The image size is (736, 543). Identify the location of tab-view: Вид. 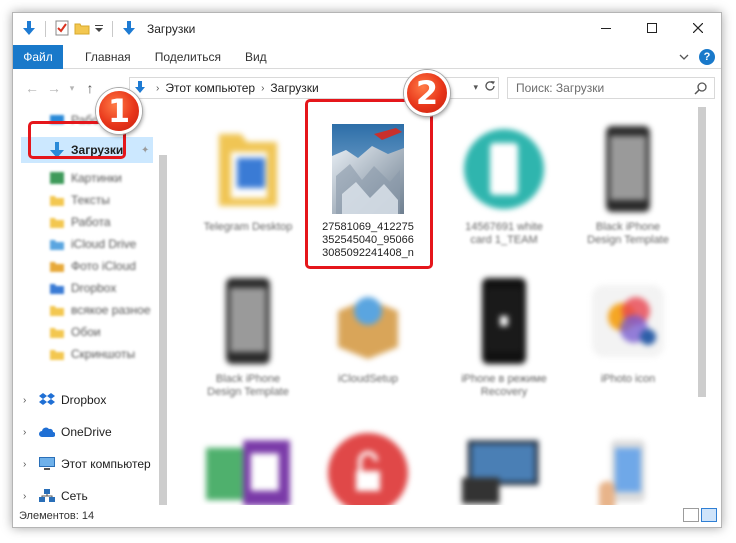
(256, 57).